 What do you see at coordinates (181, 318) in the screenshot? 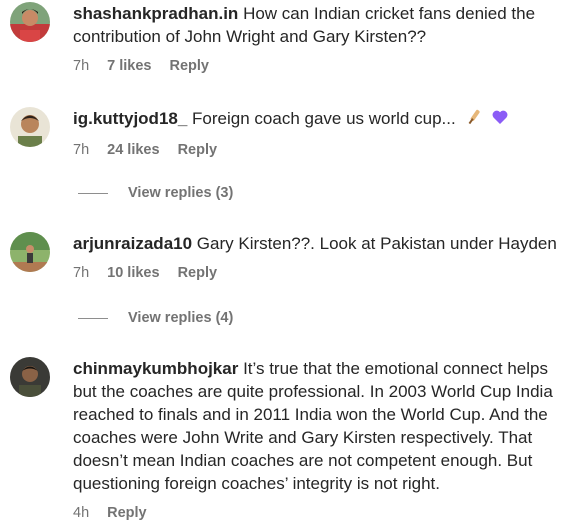
I see `view-replies-label: View replies (4)` at bounding box center [181, 318].